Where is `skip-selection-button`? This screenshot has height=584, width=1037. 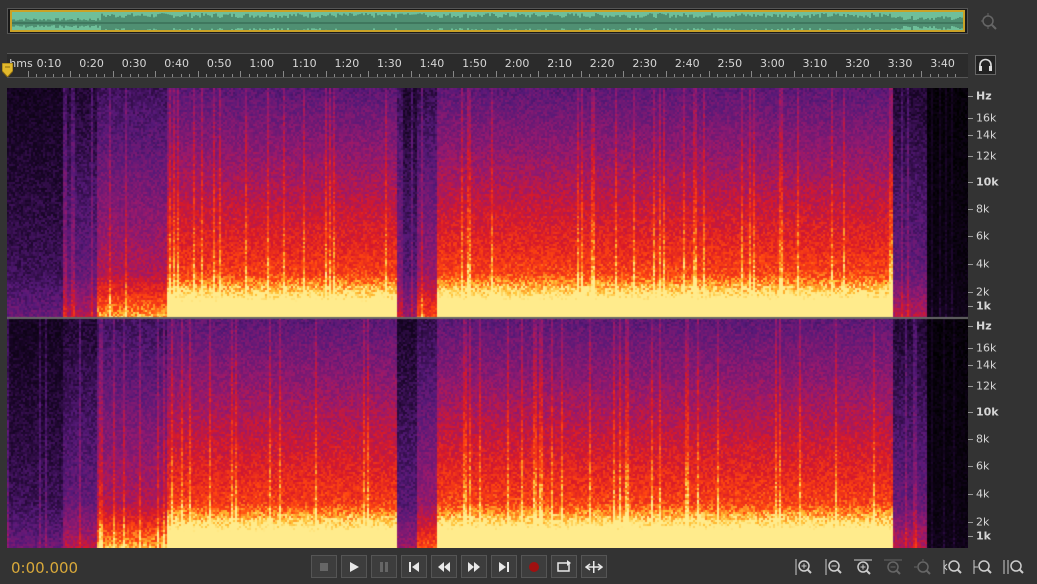
skip-selection-button is located at coordinates (594, 566).